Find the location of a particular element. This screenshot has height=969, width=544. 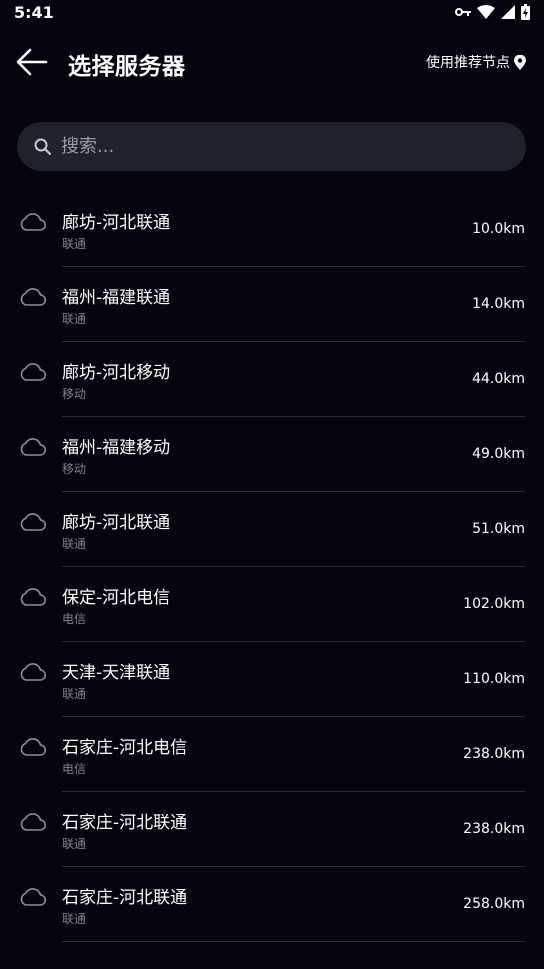

server-name: 石家庄-河北电信 is located at coordinates (125, 748).